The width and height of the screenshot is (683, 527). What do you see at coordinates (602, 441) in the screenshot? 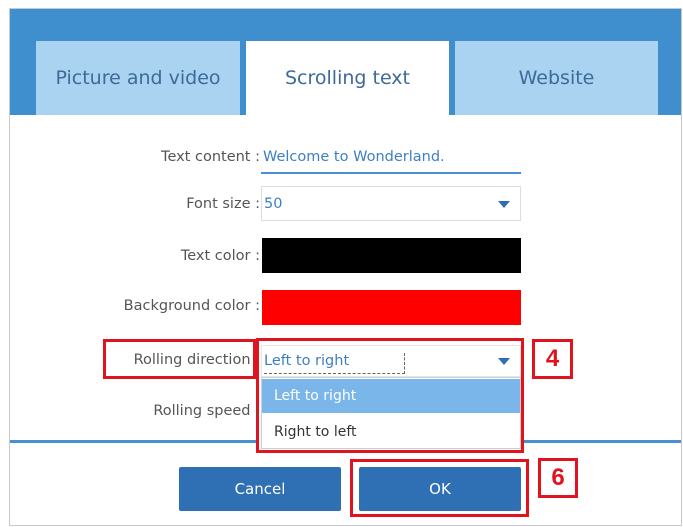
I see `footer-divider-right` at bounding box center [602, 441].